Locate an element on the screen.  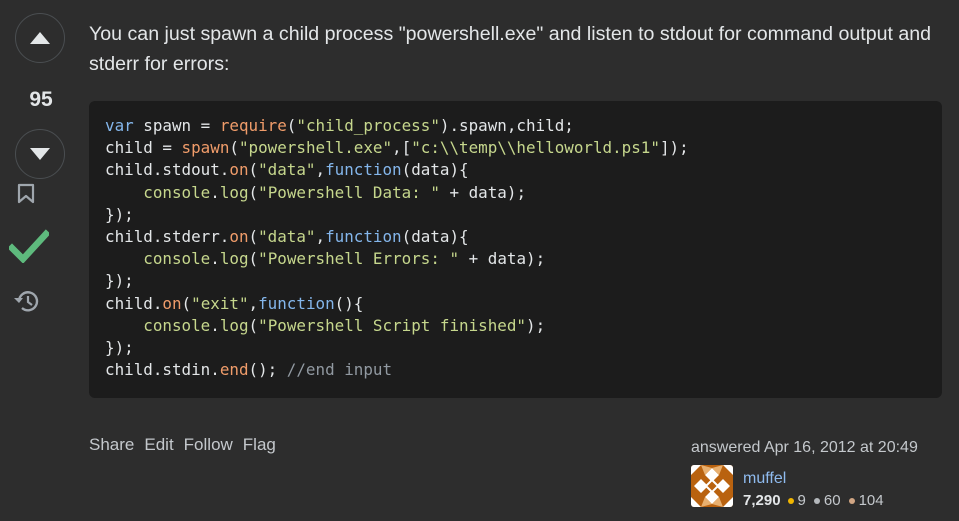
code-token: end is located at coordinates (234, 370).